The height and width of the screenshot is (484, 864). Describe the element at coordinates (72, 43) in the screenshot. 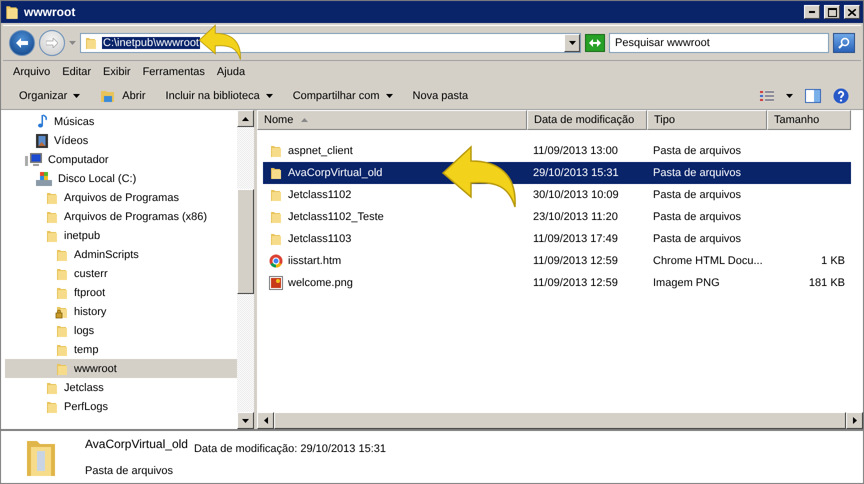

I see `history-dropdown-icon` at that location.